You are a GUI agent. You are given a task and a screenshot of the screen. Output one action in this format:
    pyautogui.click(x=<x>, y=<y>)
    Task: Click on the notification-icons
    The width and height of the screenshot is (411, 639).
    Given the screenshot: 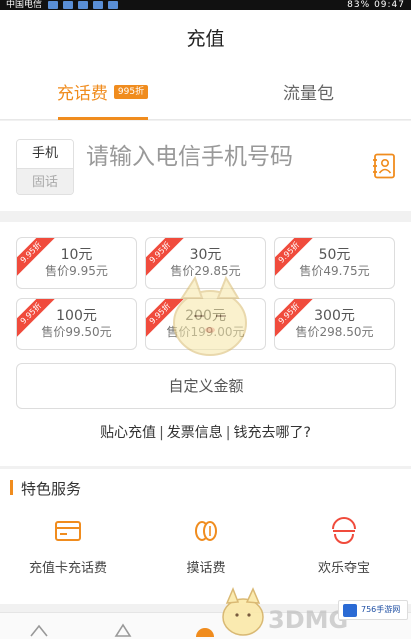 What is the action you would take?
    pyautogui.click(x=83, y=5)
    